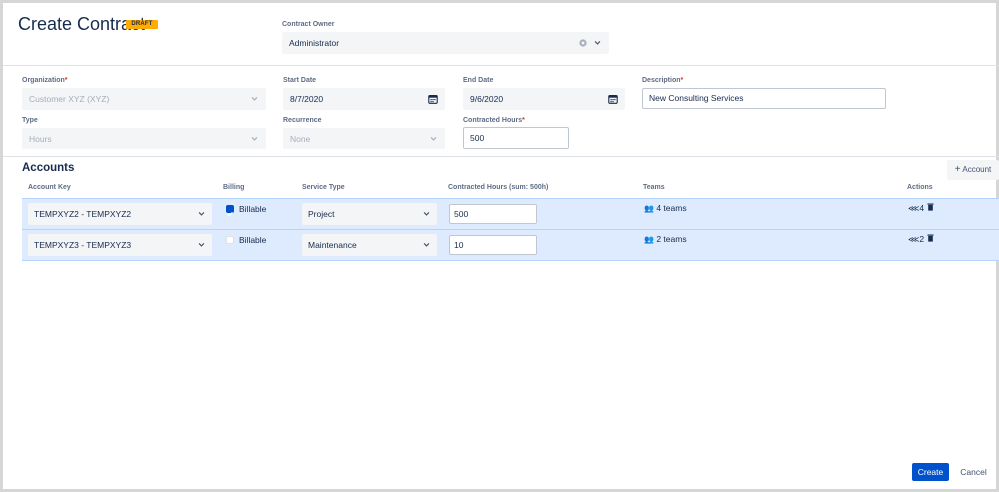 Image resolution: width=999 pixels, height=492 pixels. Describe the element at coordinates (663, 80) in the screenshot. I see `description-label: Description*` at that location.